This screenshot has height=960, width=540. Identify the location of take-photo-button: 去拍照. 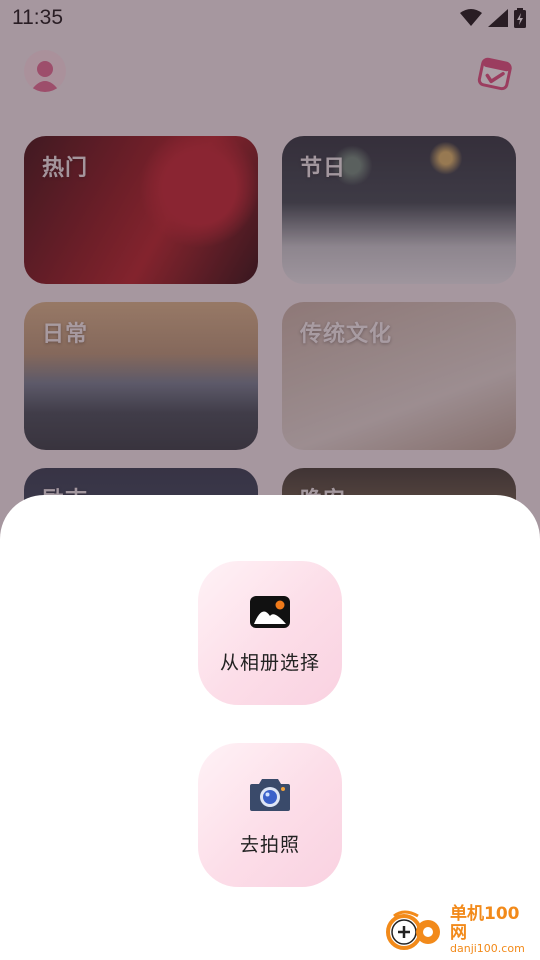
(270, 815).